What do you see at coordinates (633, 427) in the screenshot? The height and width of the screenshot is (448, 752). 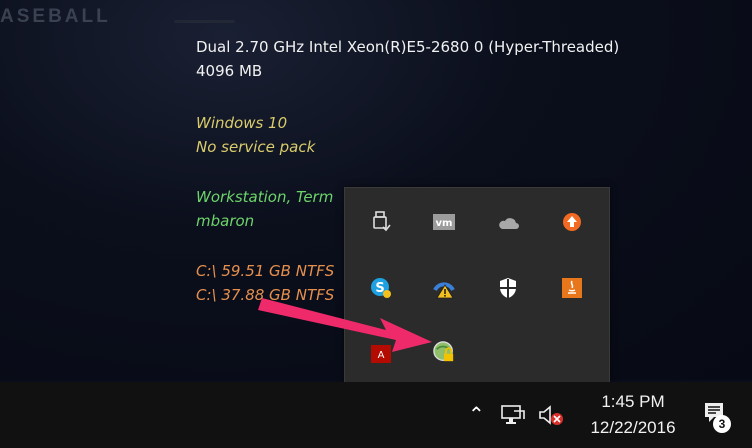 I see `clock-date: 12/22/2016` at bounding box center [633, 427].